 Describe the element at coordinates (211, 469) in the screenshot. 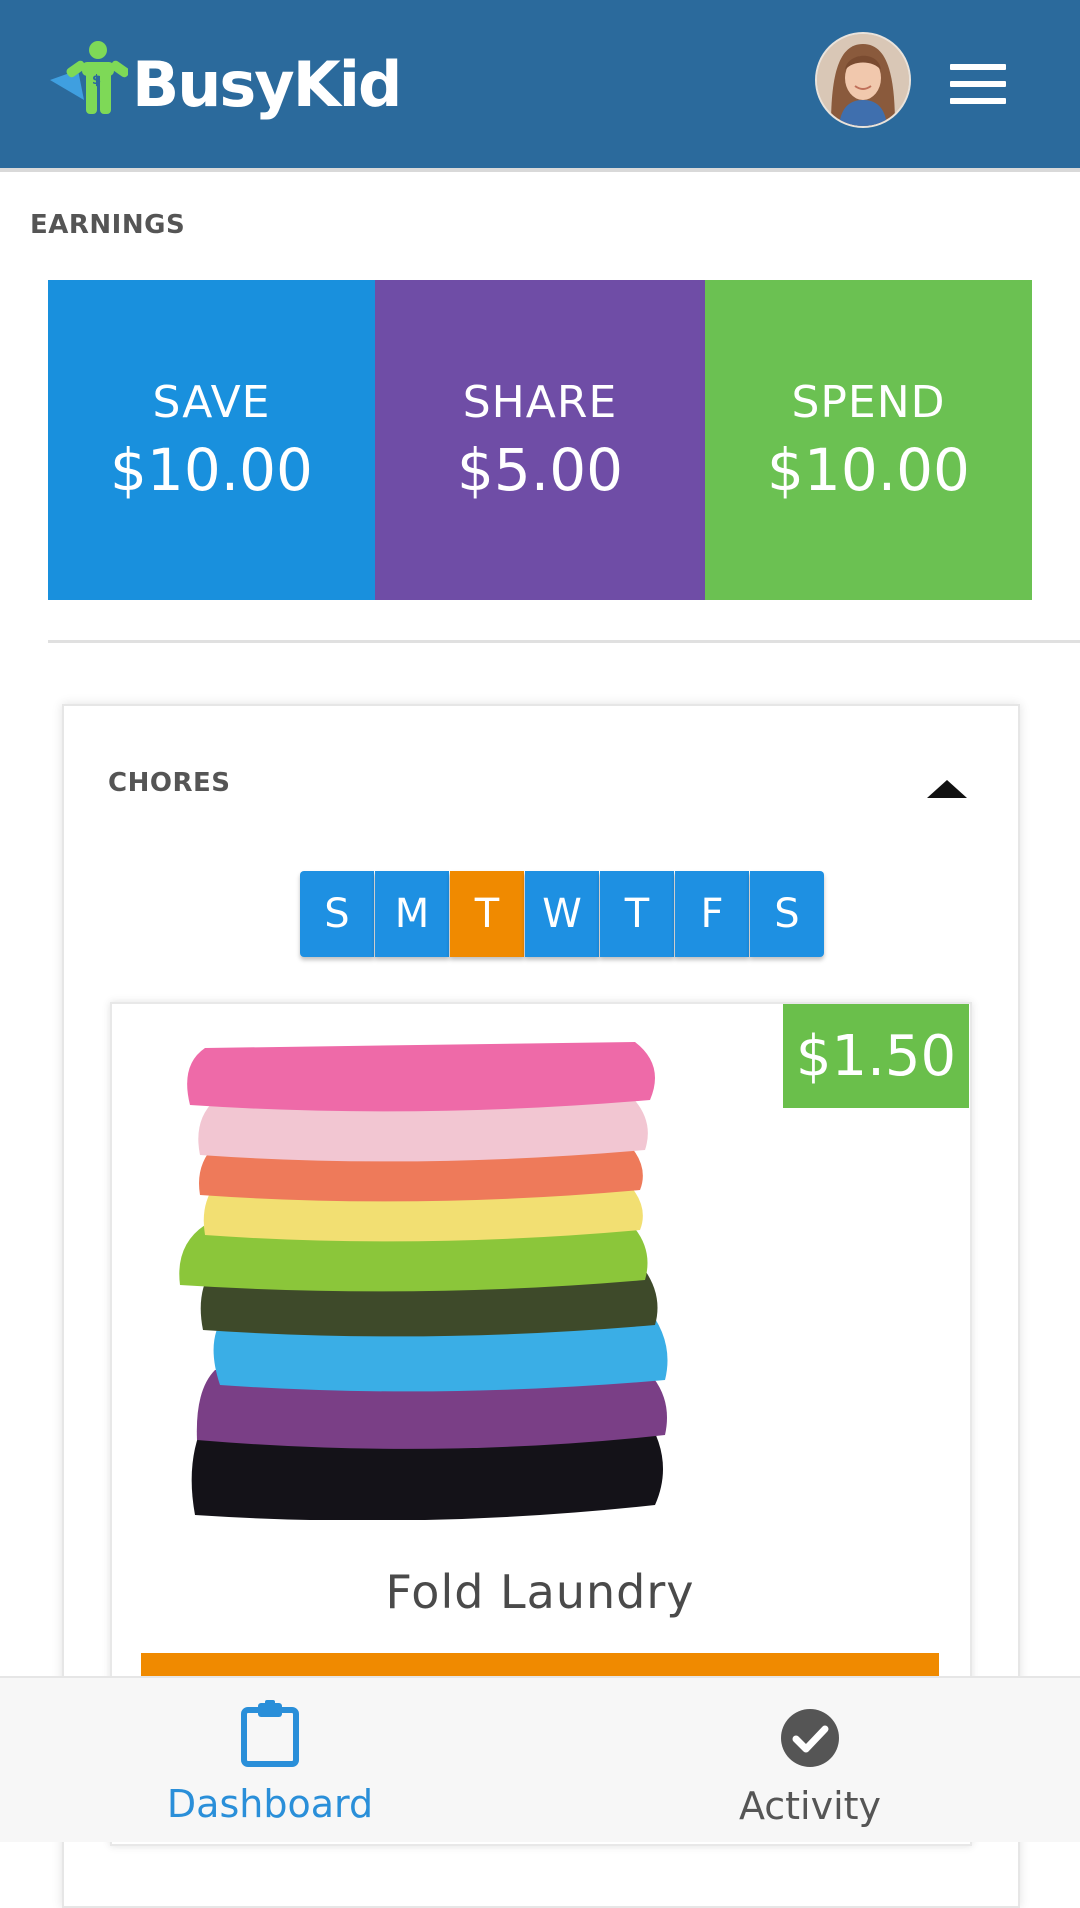

I see `save-amount: $10.00` at that location.